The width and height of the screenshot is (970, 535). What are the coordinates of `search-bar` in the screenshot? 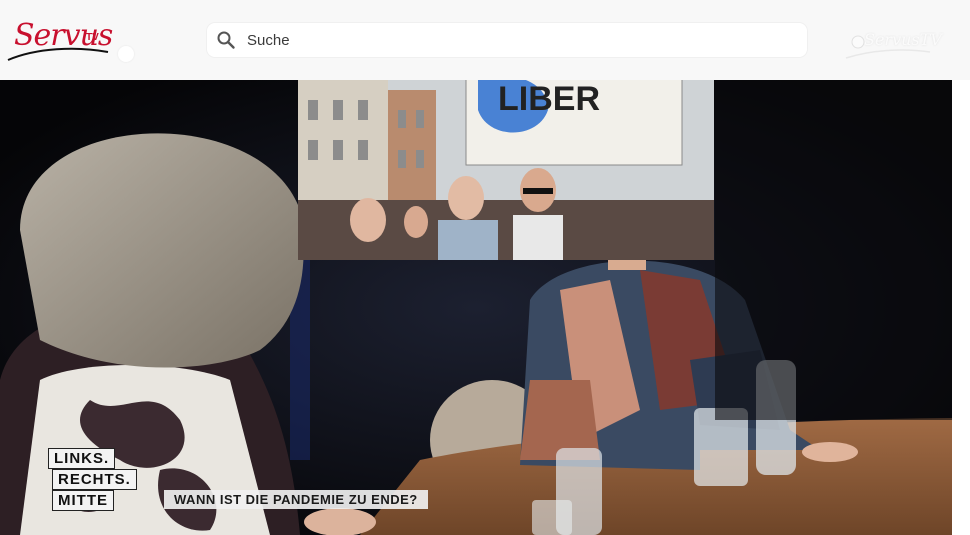 It's located at (507, 40).